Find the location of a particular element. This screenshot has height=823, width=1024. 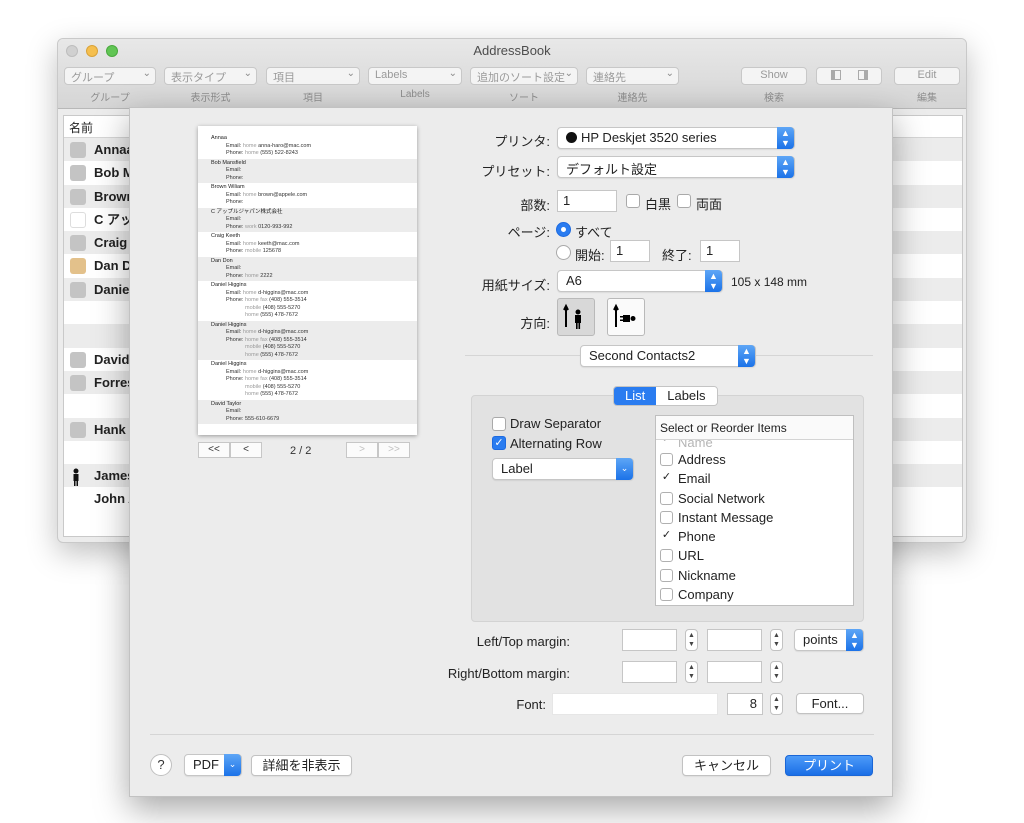

item-row: Company is located at coordinates (754, 594).